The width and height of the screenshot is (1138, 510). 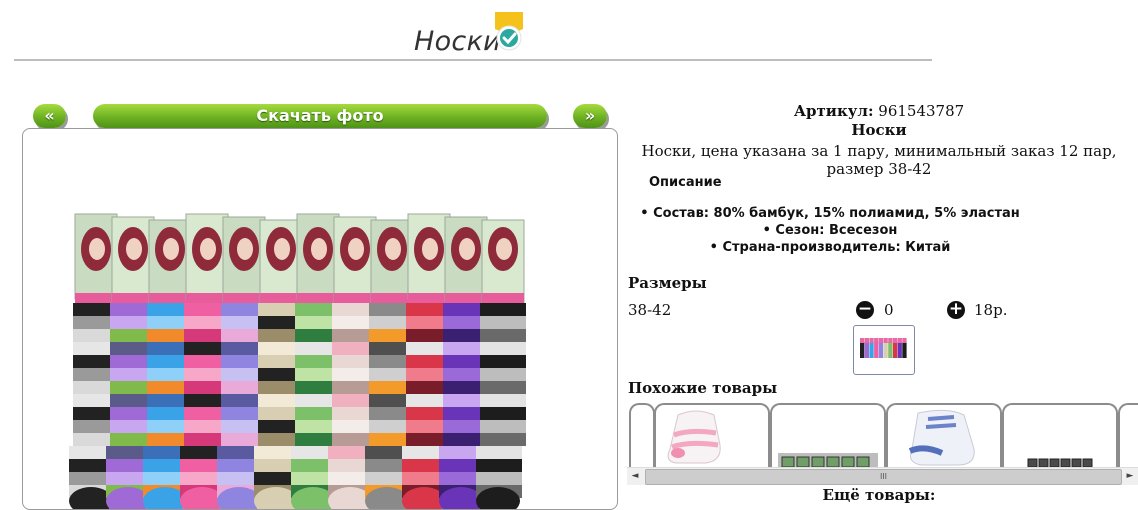 What do you see at coordinates (458, 41) in the screenshot?
I see `page-title: Носки` at bounding box center [458, 41].